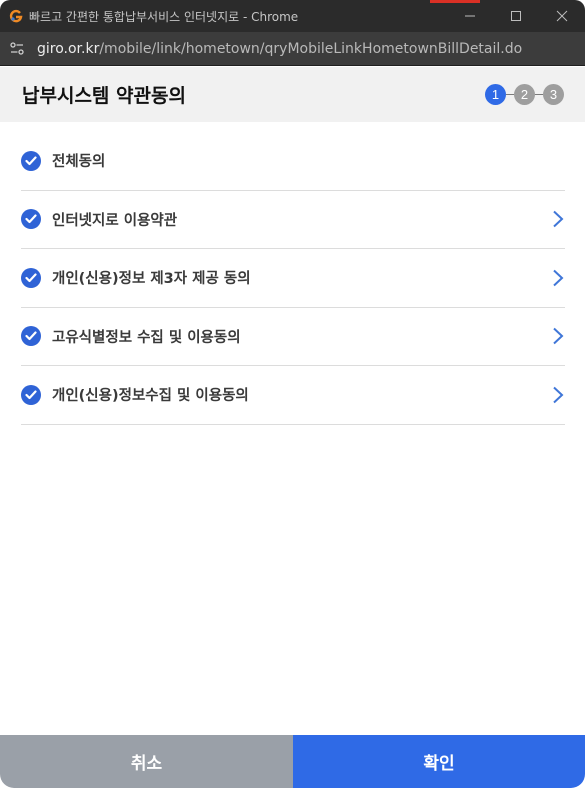 The width and height of the screenshot is (585, 788). I want to click on agreement-item-unique-id: 고유식별정보 수집 및 이용동의, so click(293, 337).